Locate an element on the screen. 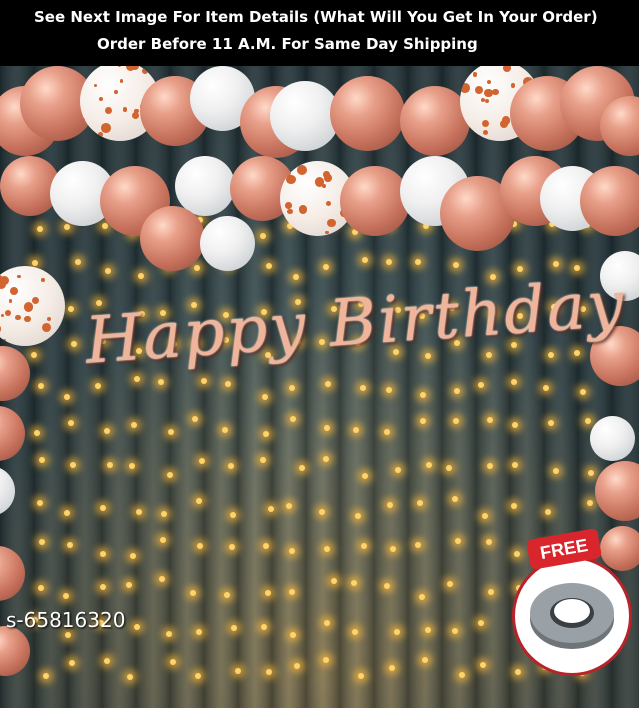 This screenshot has width=639, height=708. free-tape-roll is located at coordinates (572, 616).